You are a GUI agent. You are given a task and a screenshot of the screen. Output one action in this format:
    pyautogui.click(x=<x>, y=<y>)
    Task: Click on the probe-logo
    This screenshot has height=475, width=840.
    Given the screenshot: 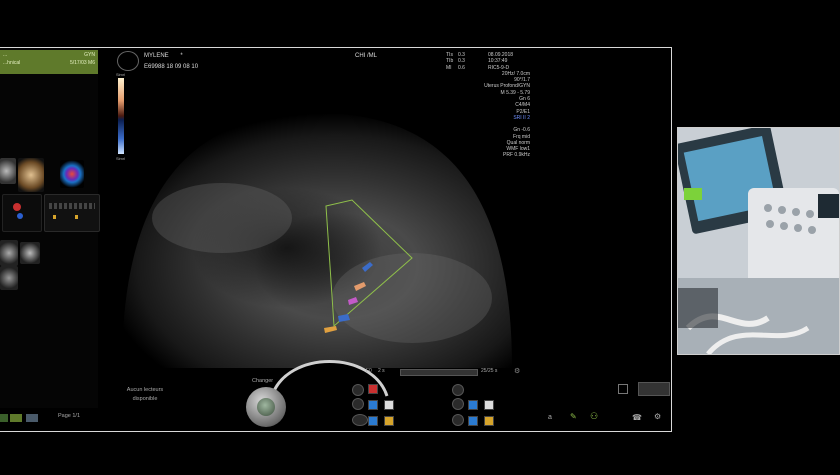 What is the action you would take?
    pyautogui.click(x=128, y=61)
    